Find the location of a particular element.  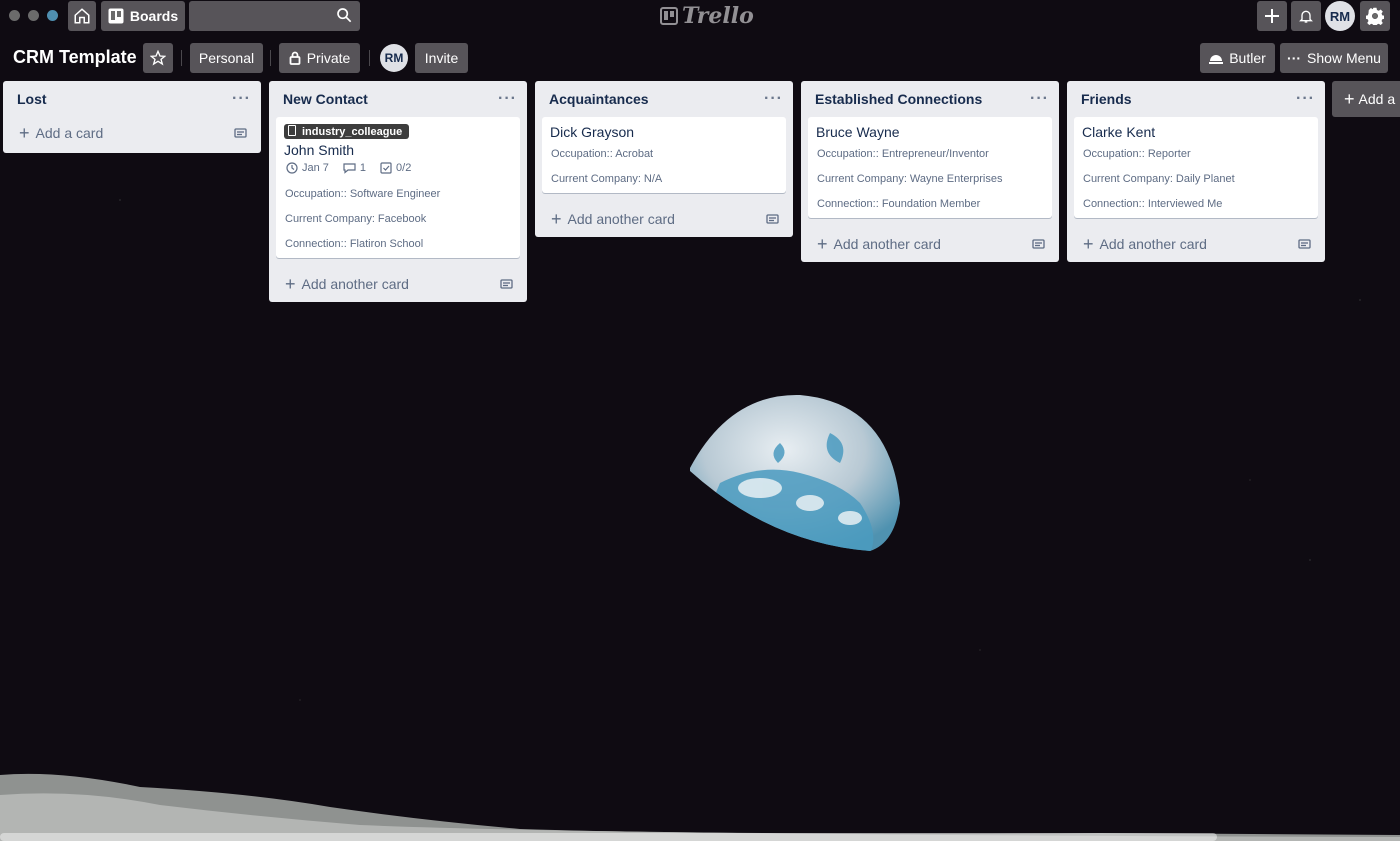

show-menu-button: ··· Show Menu is located at coordinates (1334, 58).